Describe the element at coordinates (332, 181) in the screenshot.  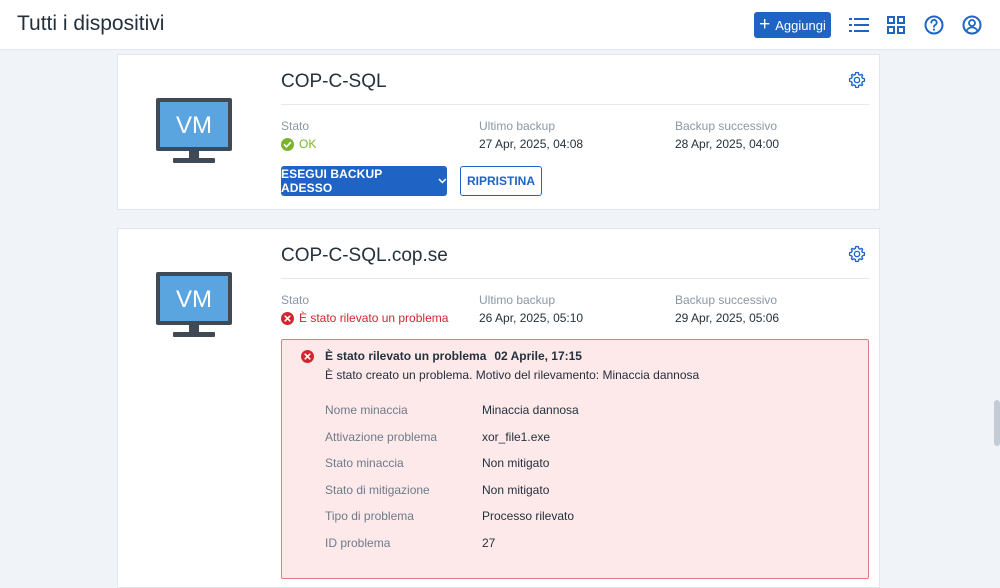
I see `backup-now-label: ESEGUI BACKUP ADESSO` at that location.